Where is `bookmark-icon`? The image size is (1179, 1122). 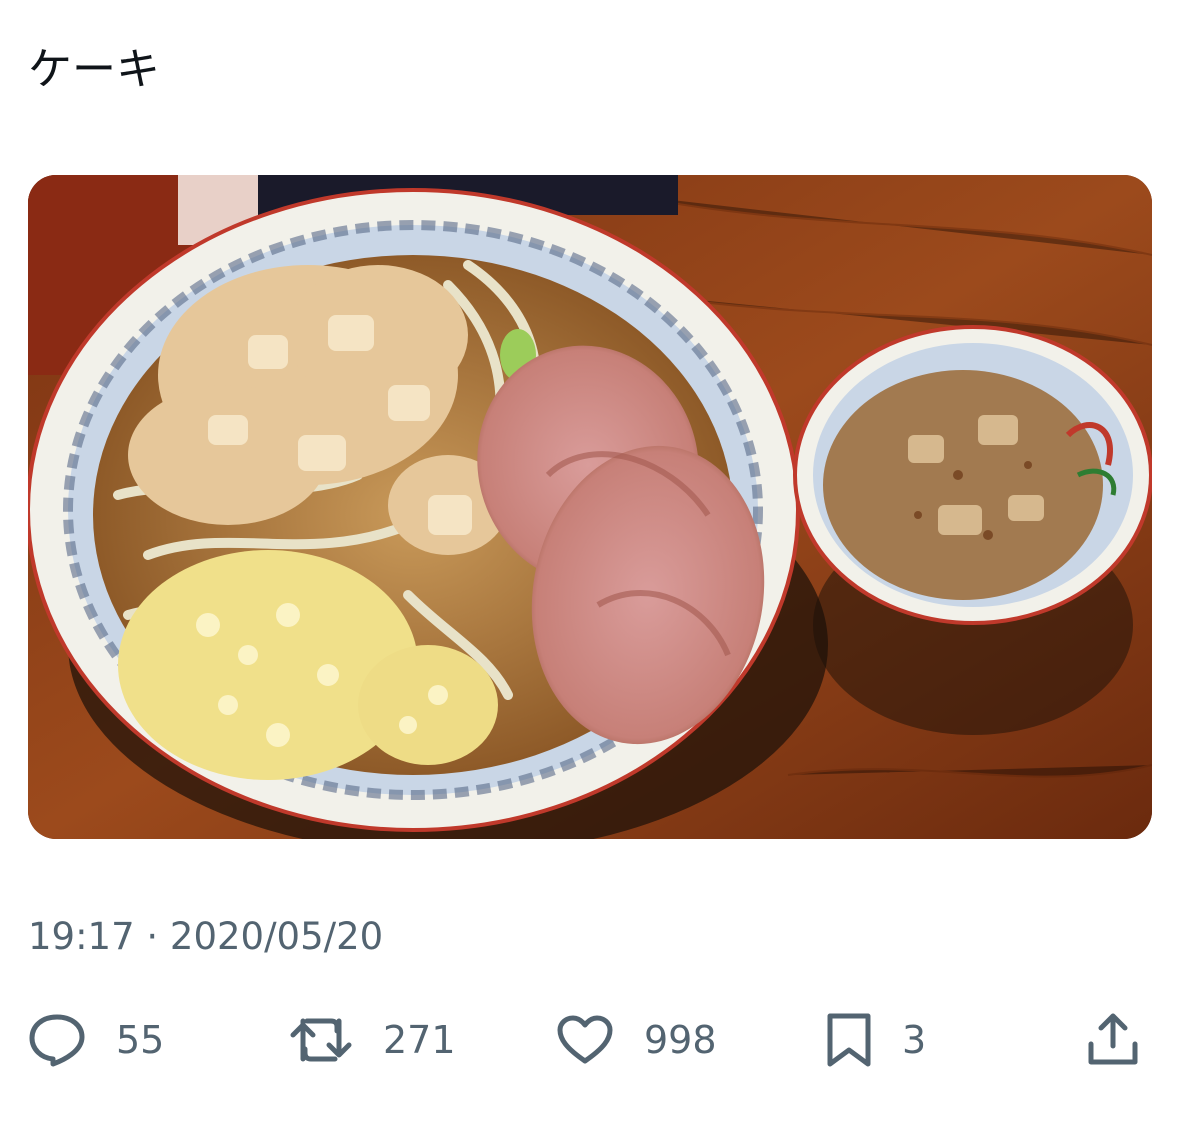
bookmark-icon is located at coordinates (849, 1040).